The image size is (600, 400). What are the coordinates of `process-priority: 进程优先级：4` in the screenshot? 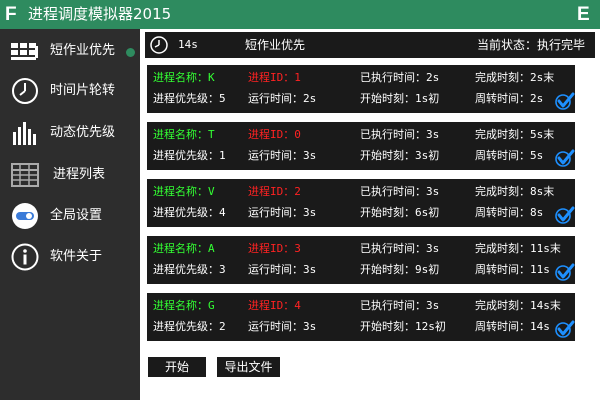 It's located at (189, 213).